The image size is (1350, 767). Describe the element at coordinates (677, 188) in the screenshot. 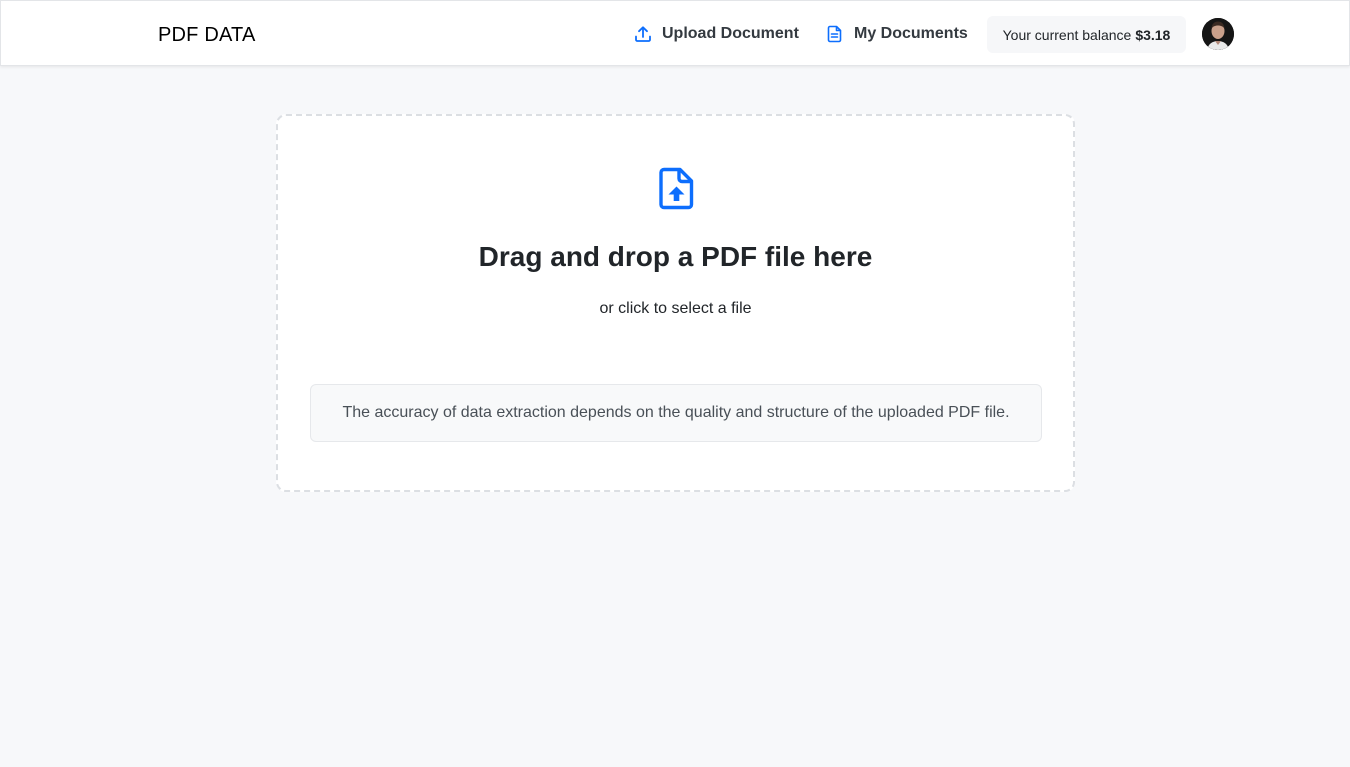

I see `file-upload-icon` at that location.